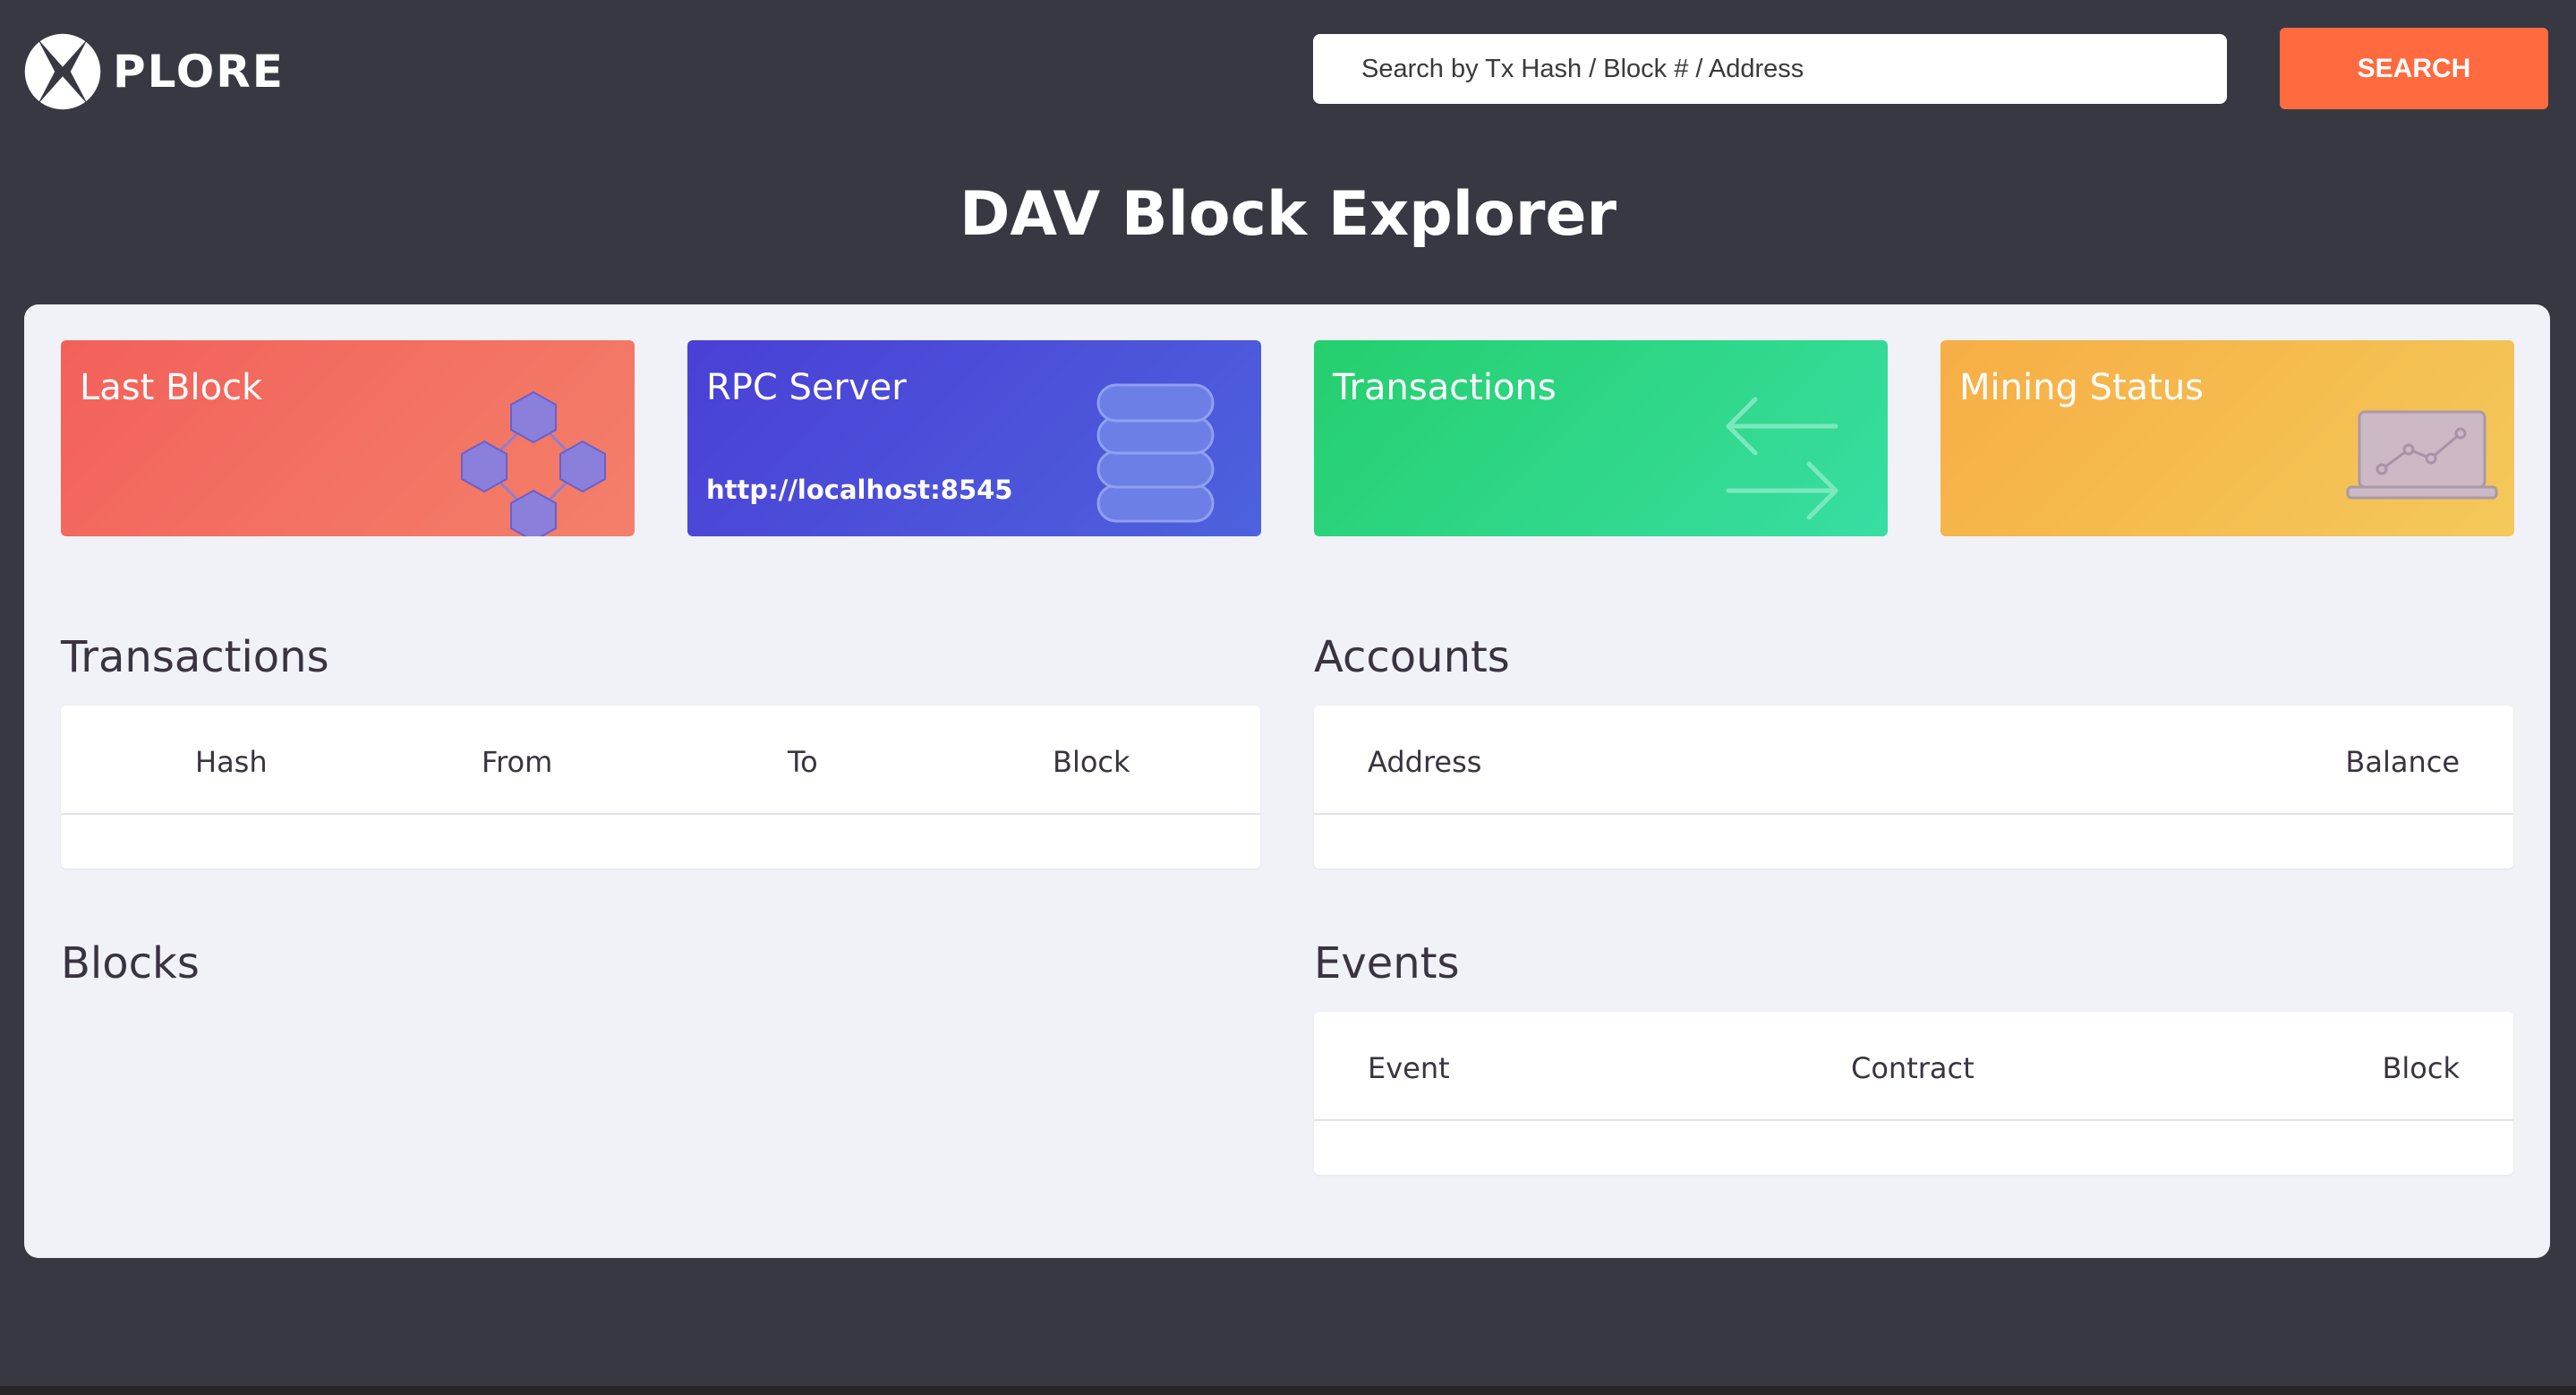  Describe the element at coordinates (974, 438) in the screenshot. I see `card-rpc-server: RPC Server http://localhost:8545` at that location.